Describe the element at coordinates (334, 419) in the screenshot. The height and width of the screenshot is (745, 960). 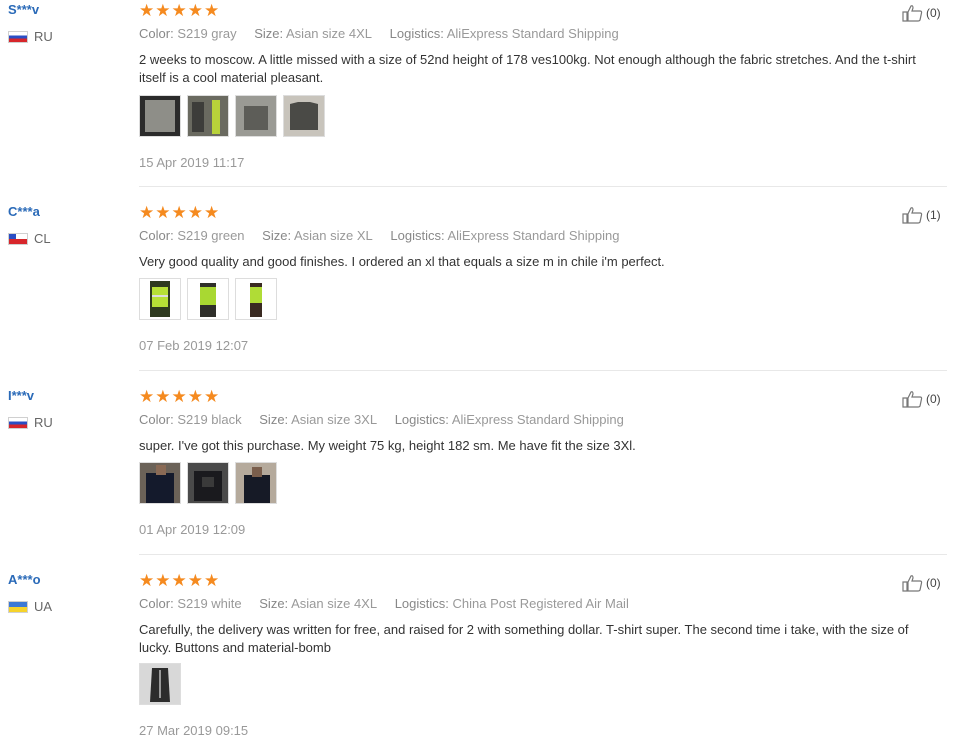
I see `size-value: Asian size 3XL` at that location.